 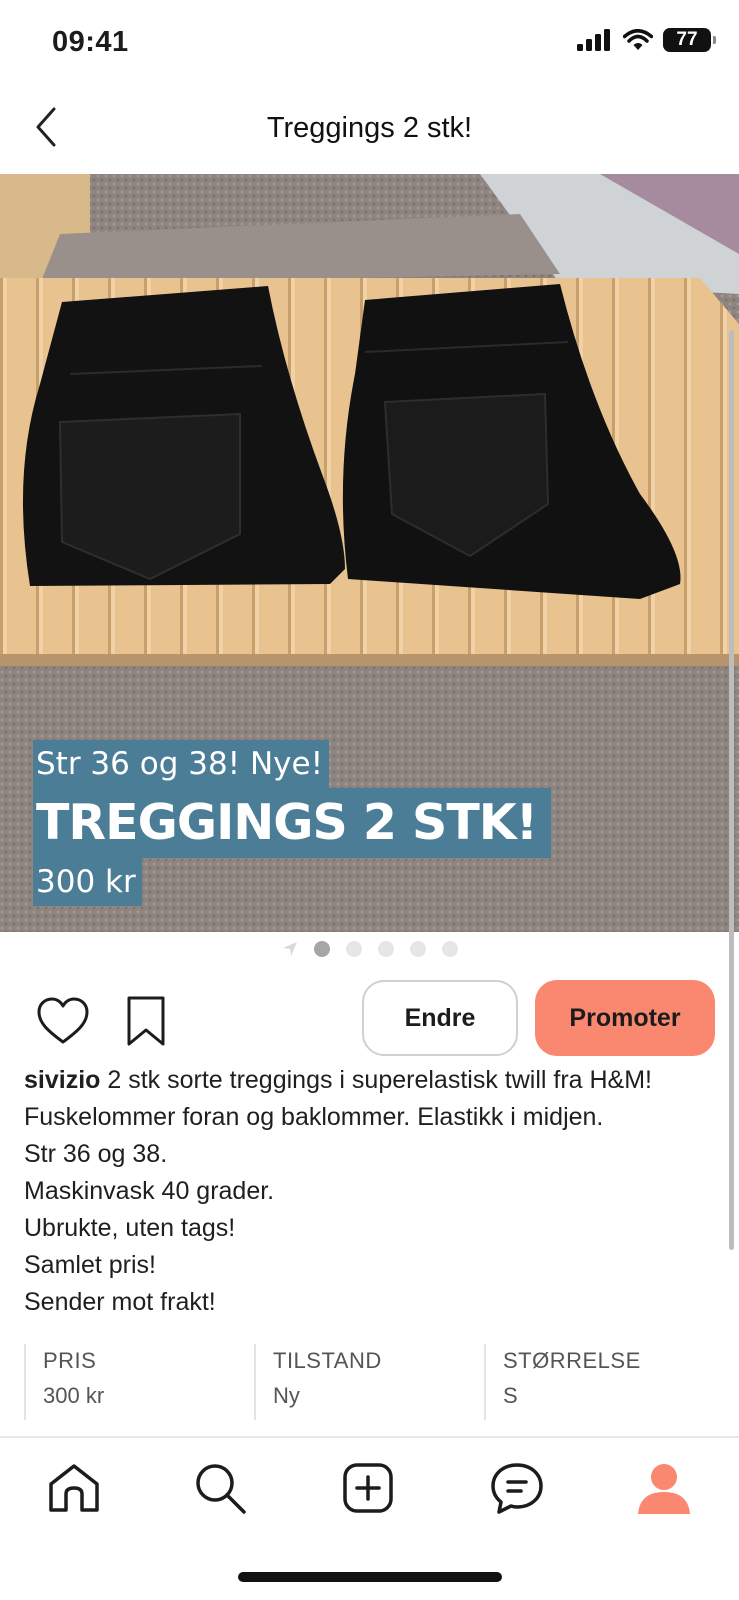 What do you see at coordinates (370, 1577) in the screenshot?
I see `home-indicator` at bounding box center [370, 1577].